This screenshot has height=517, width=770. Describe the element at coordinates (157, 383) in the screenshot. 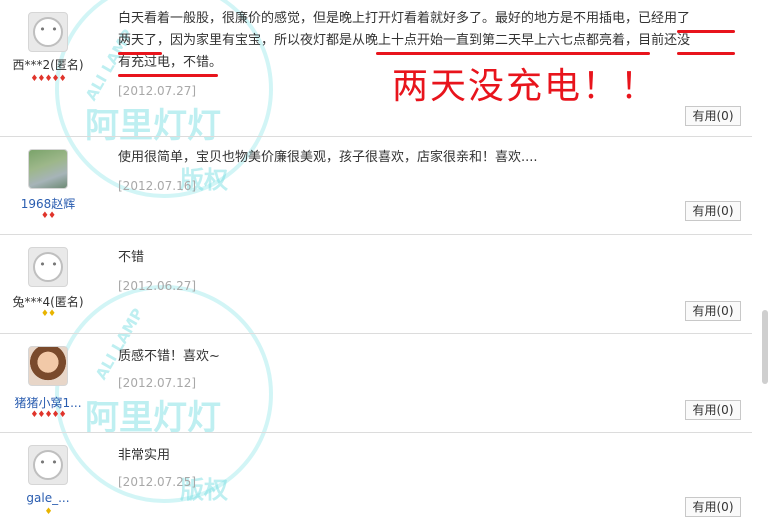

I see `review-date: [2012.07.12]` at that location.